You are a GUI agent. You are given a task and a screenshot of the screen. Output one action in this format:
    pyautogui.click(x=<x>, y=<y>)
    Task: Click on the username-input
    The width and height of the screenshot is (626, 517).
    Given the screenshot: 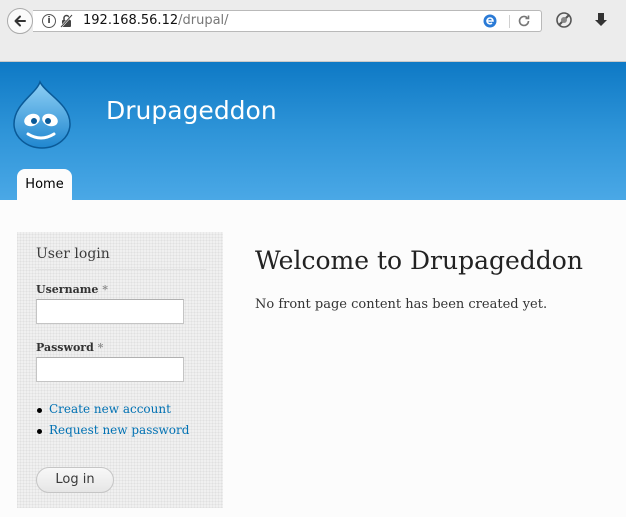 What is the action you would take?
    pyautogui.click(x=110, y=311)
    